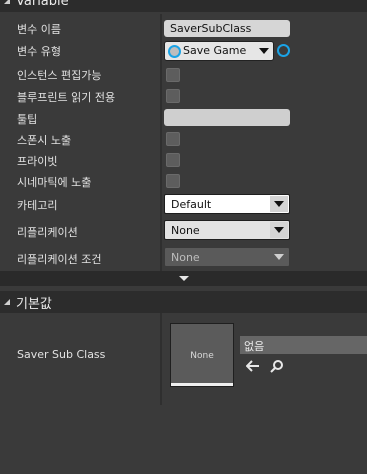 Image resolution: width=367 pixels, height=474 pixels. I want to click on expose-on-spawn-checkbox, so click(173, 139).